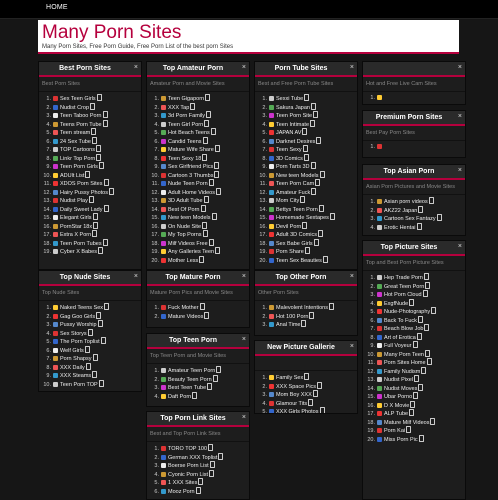  Describe the element at coordinates (398, 397) in the screenshot. I see `site-link: Ubar Porno` at that location.